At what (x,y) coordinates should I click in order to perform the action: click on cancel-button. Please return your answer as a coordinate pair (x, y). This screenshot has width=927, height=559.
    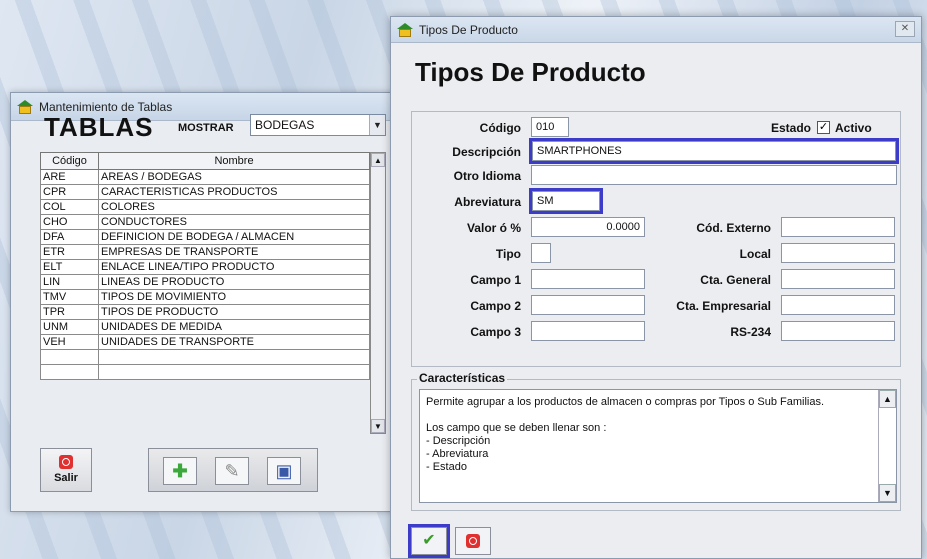
    Looking at the image, I should click on (473, 541).